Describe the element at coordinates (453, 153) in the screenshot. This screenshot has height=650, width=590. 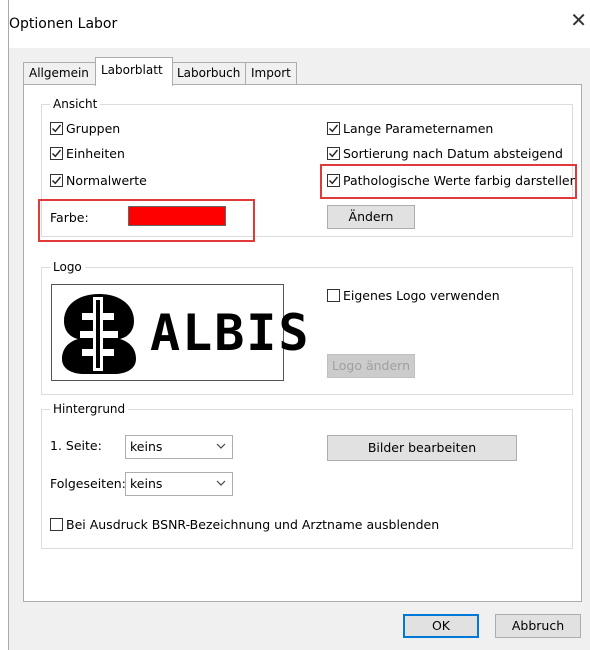
I see `sortierung-label: Sortierung nach Datum absteigend` at that location.